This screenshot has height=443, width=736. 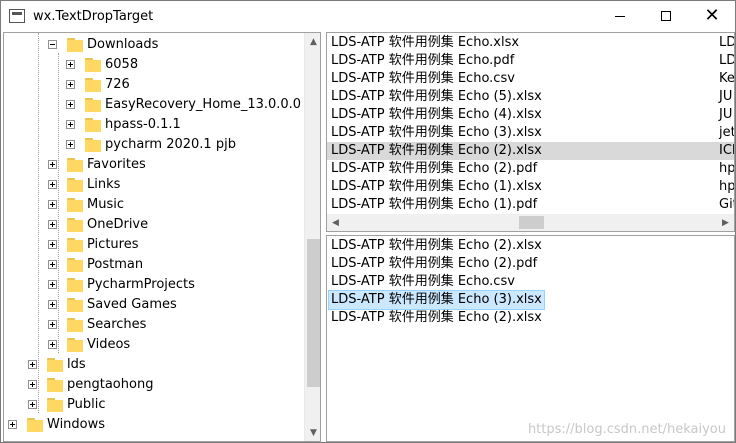 I want to click on dropped-file-name: LDS-ATP 软件用例集 Echo (2).xlsx, so click(x=436, y=245).